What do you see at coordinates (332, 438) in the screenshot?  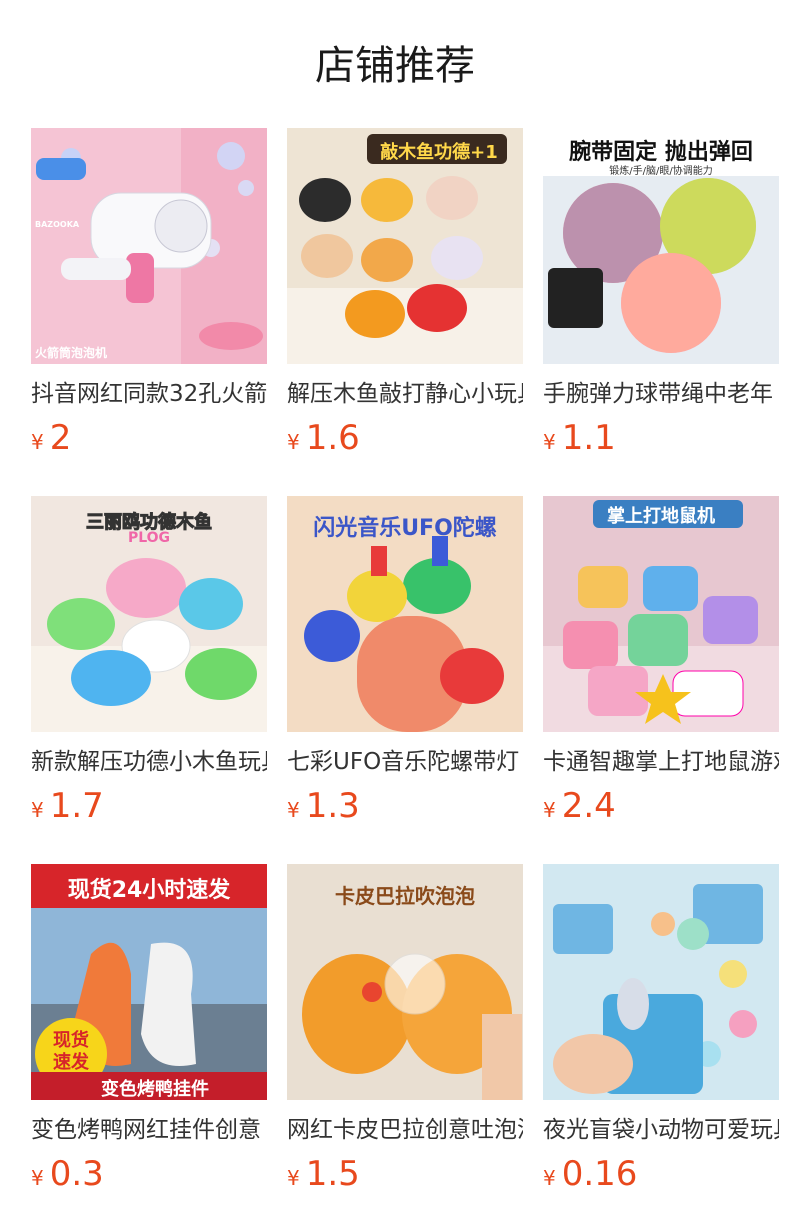 I see `price-value: 1.6` at bounding box center [332, 438].